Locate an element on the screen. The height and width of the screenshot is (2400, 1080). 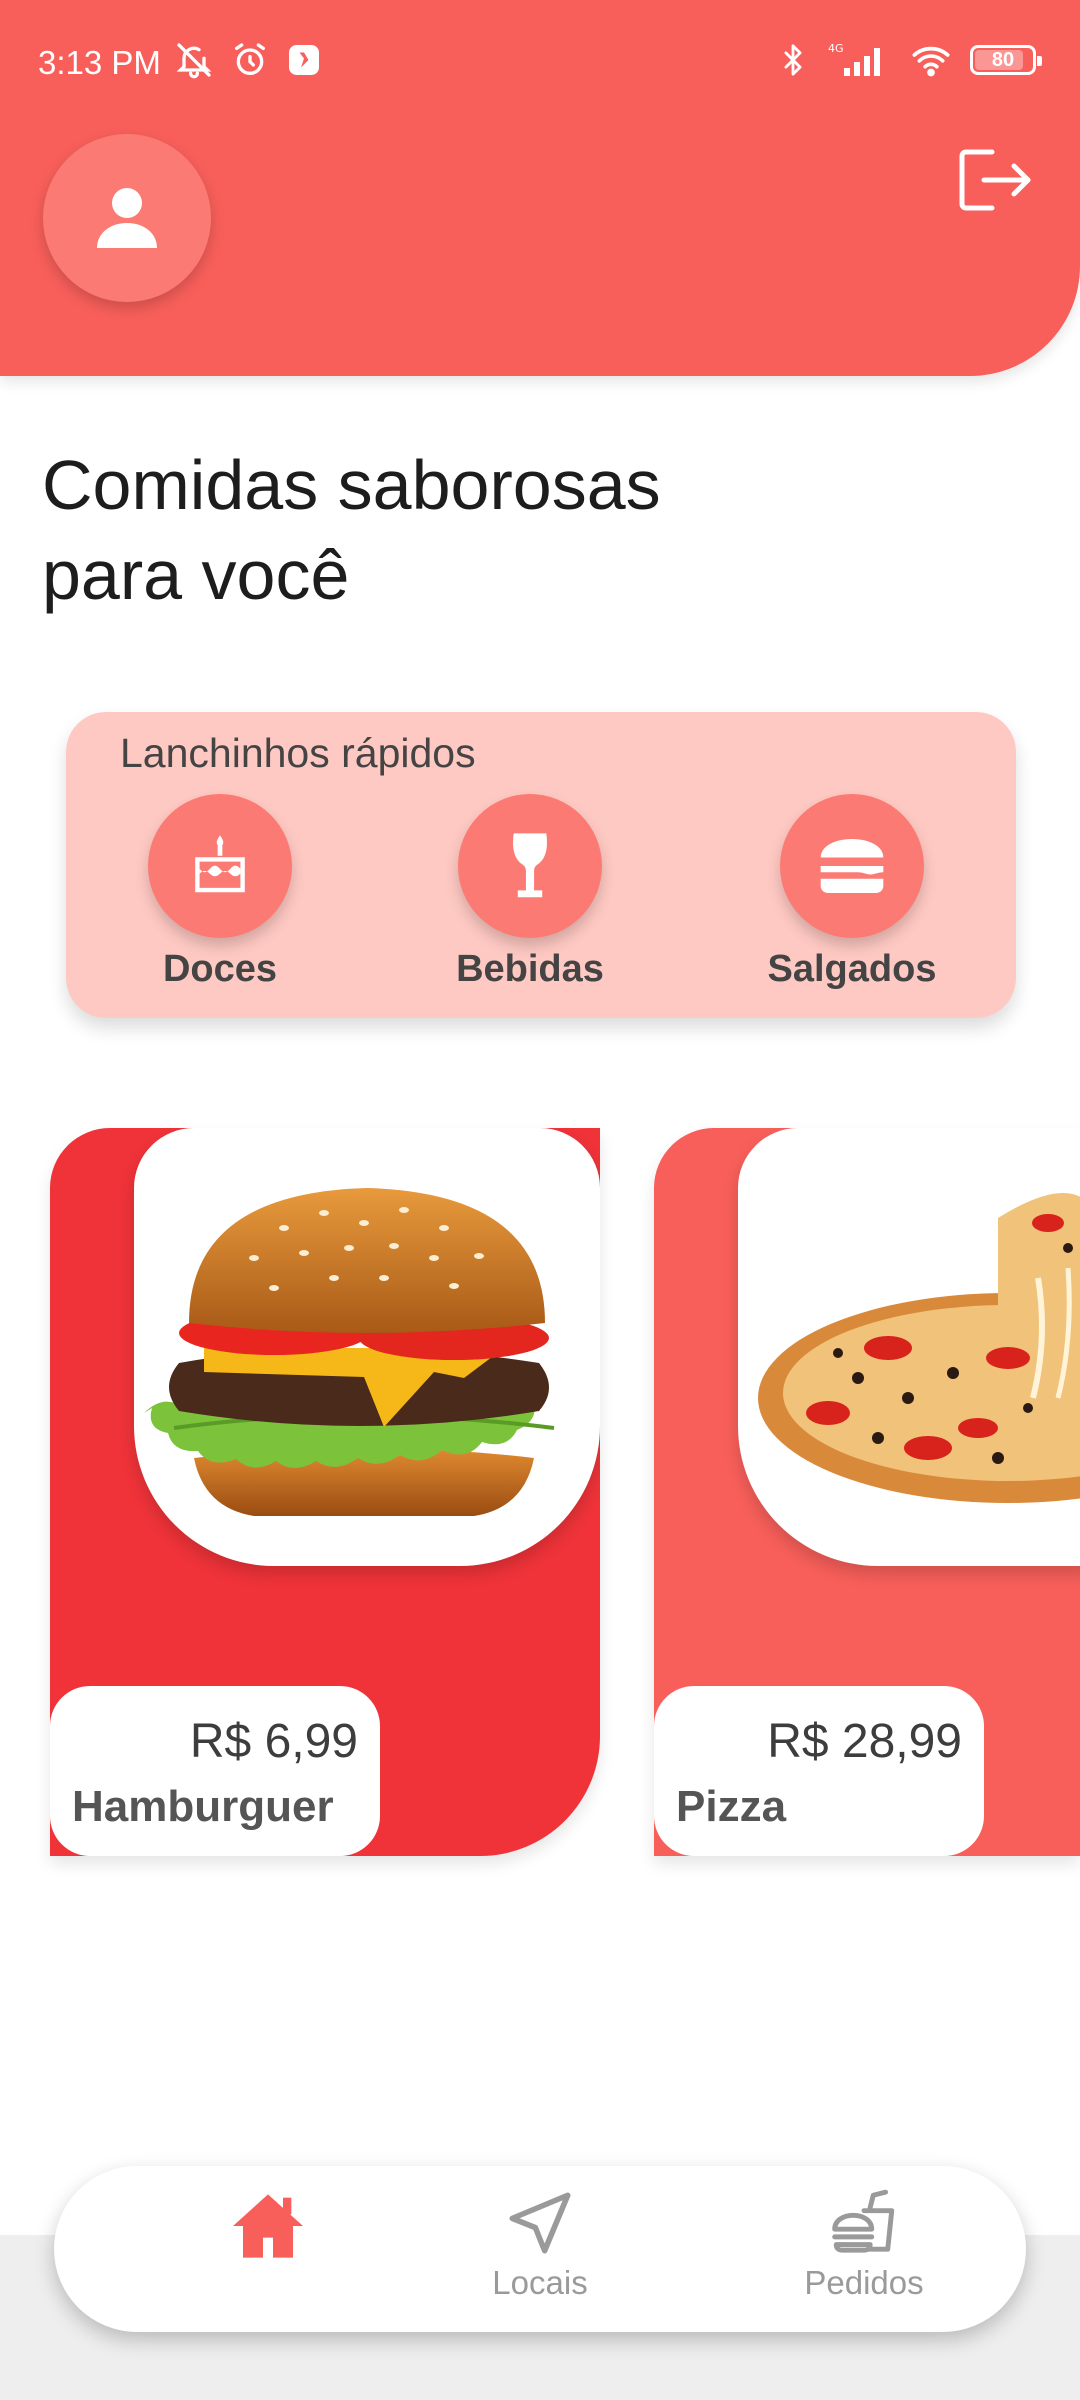
page-title-line1: Comidas saborosas is located at coordinates (351, 485).